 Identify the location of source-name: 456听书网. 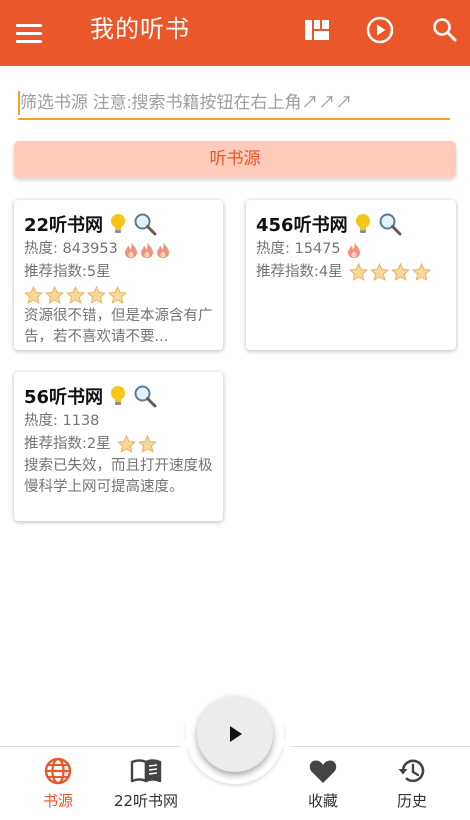
(302, 225).